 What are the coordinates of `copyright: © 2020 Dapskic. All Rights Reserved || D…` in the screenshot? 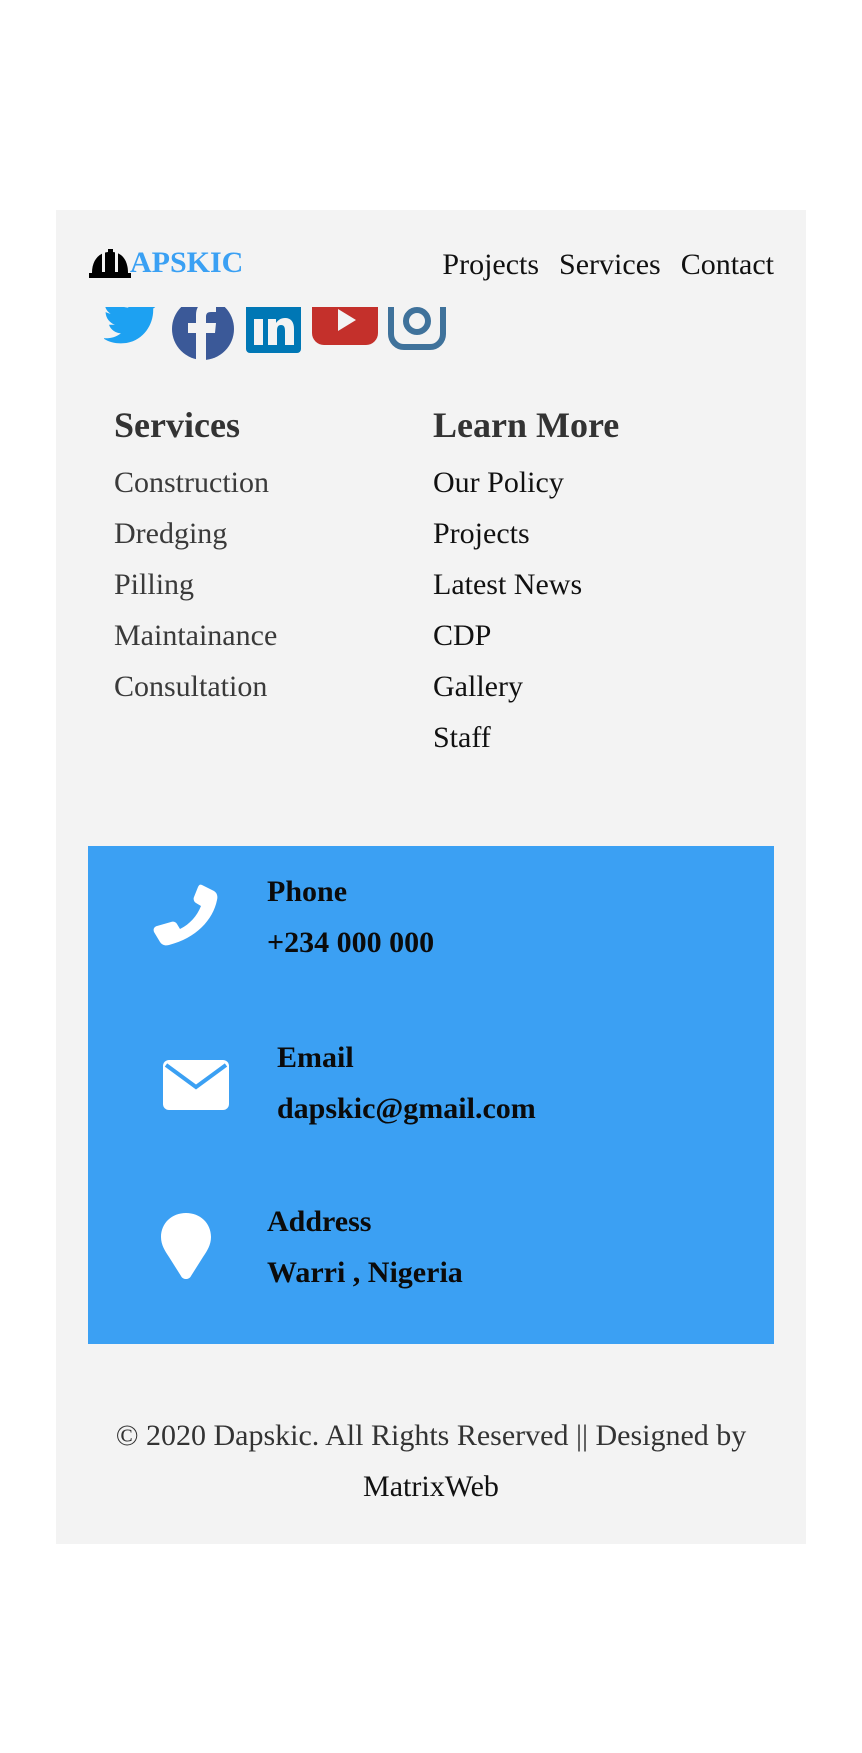 It's located at (431, 1461).